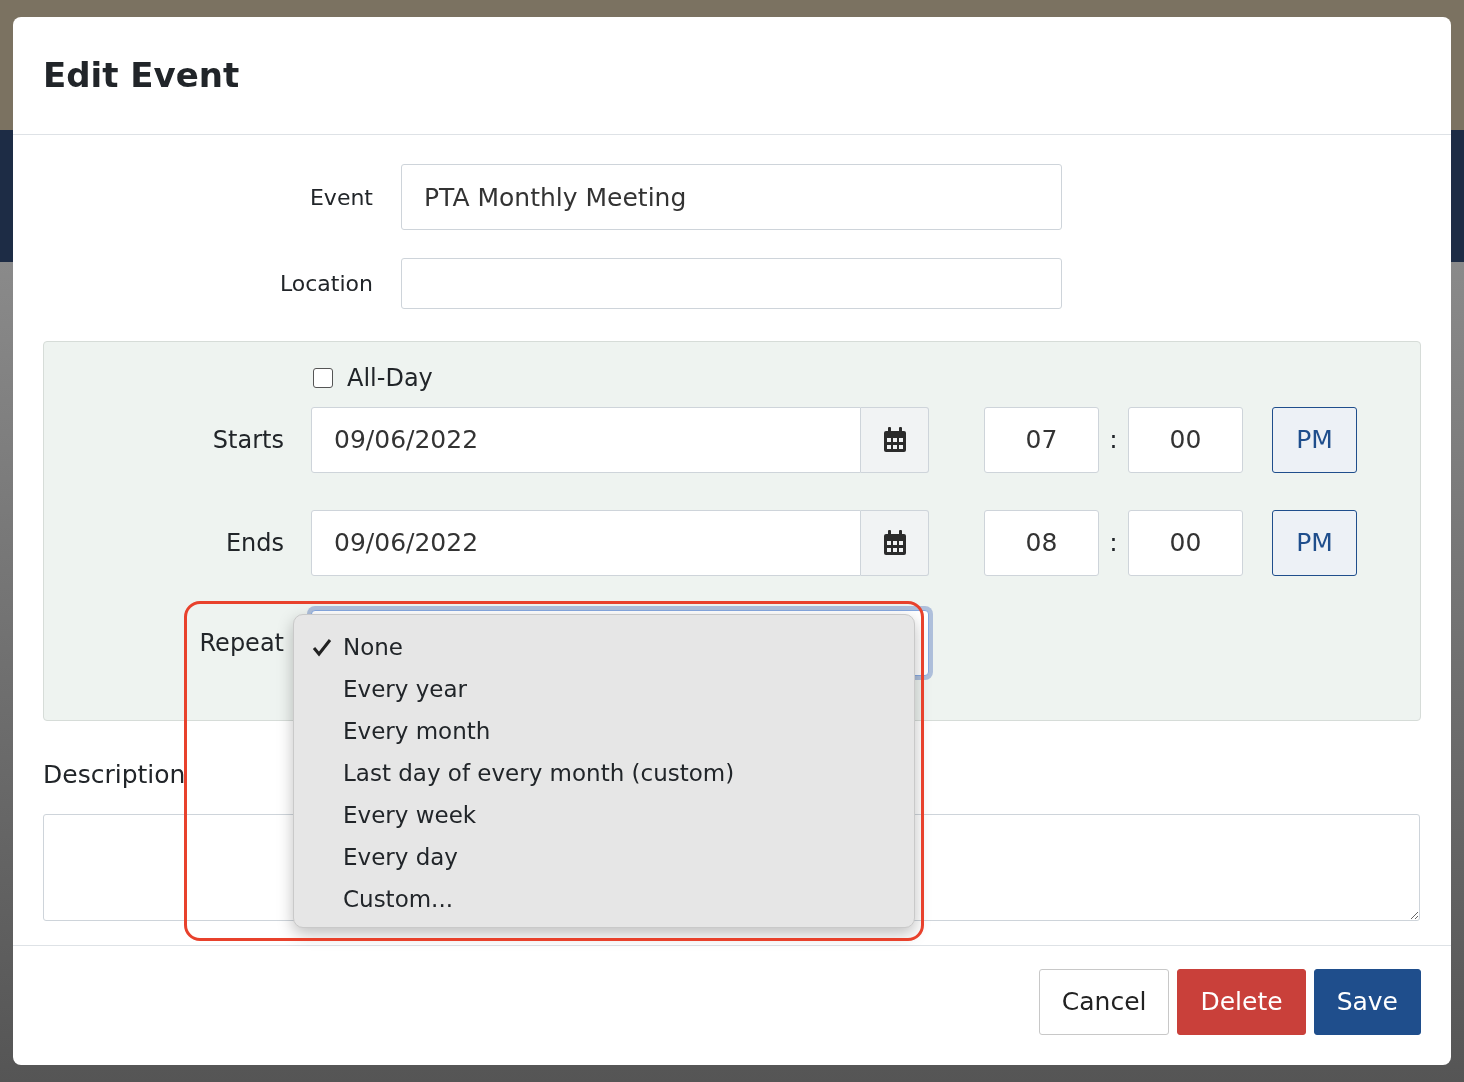 The width and height of the screenshot is (1464, 1082). I want to click on field-label: Event, so click(340, 197).